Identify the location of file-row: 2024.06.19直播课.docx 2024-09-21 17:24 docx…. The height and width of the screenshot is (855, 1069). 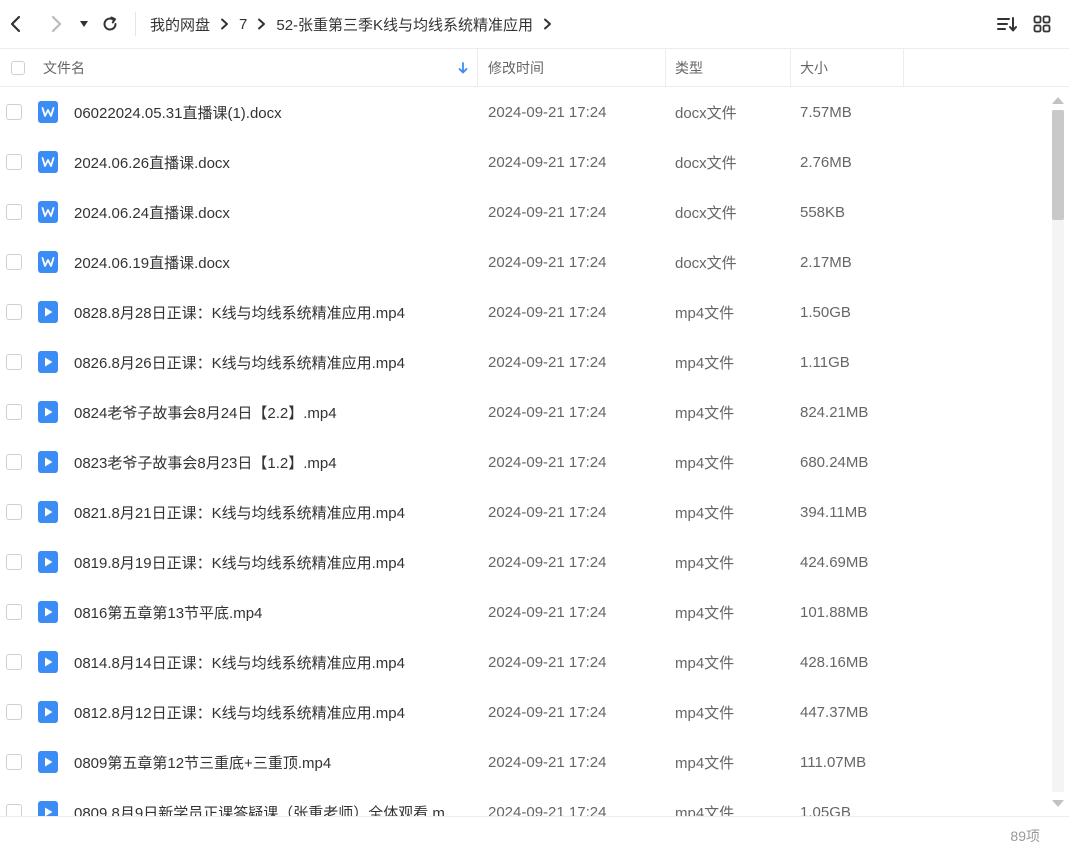
(525, 262).